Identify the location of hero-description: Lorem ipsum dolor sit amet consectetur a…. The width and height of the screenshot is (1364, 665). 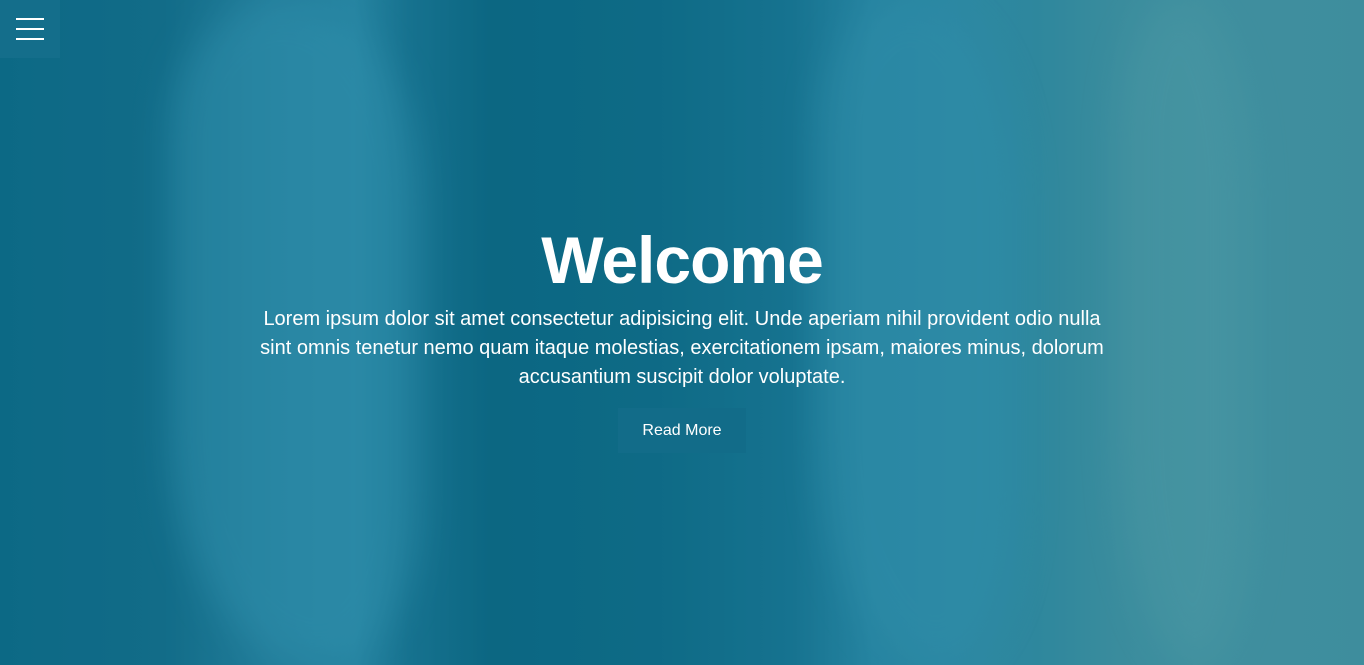
(682, 348).